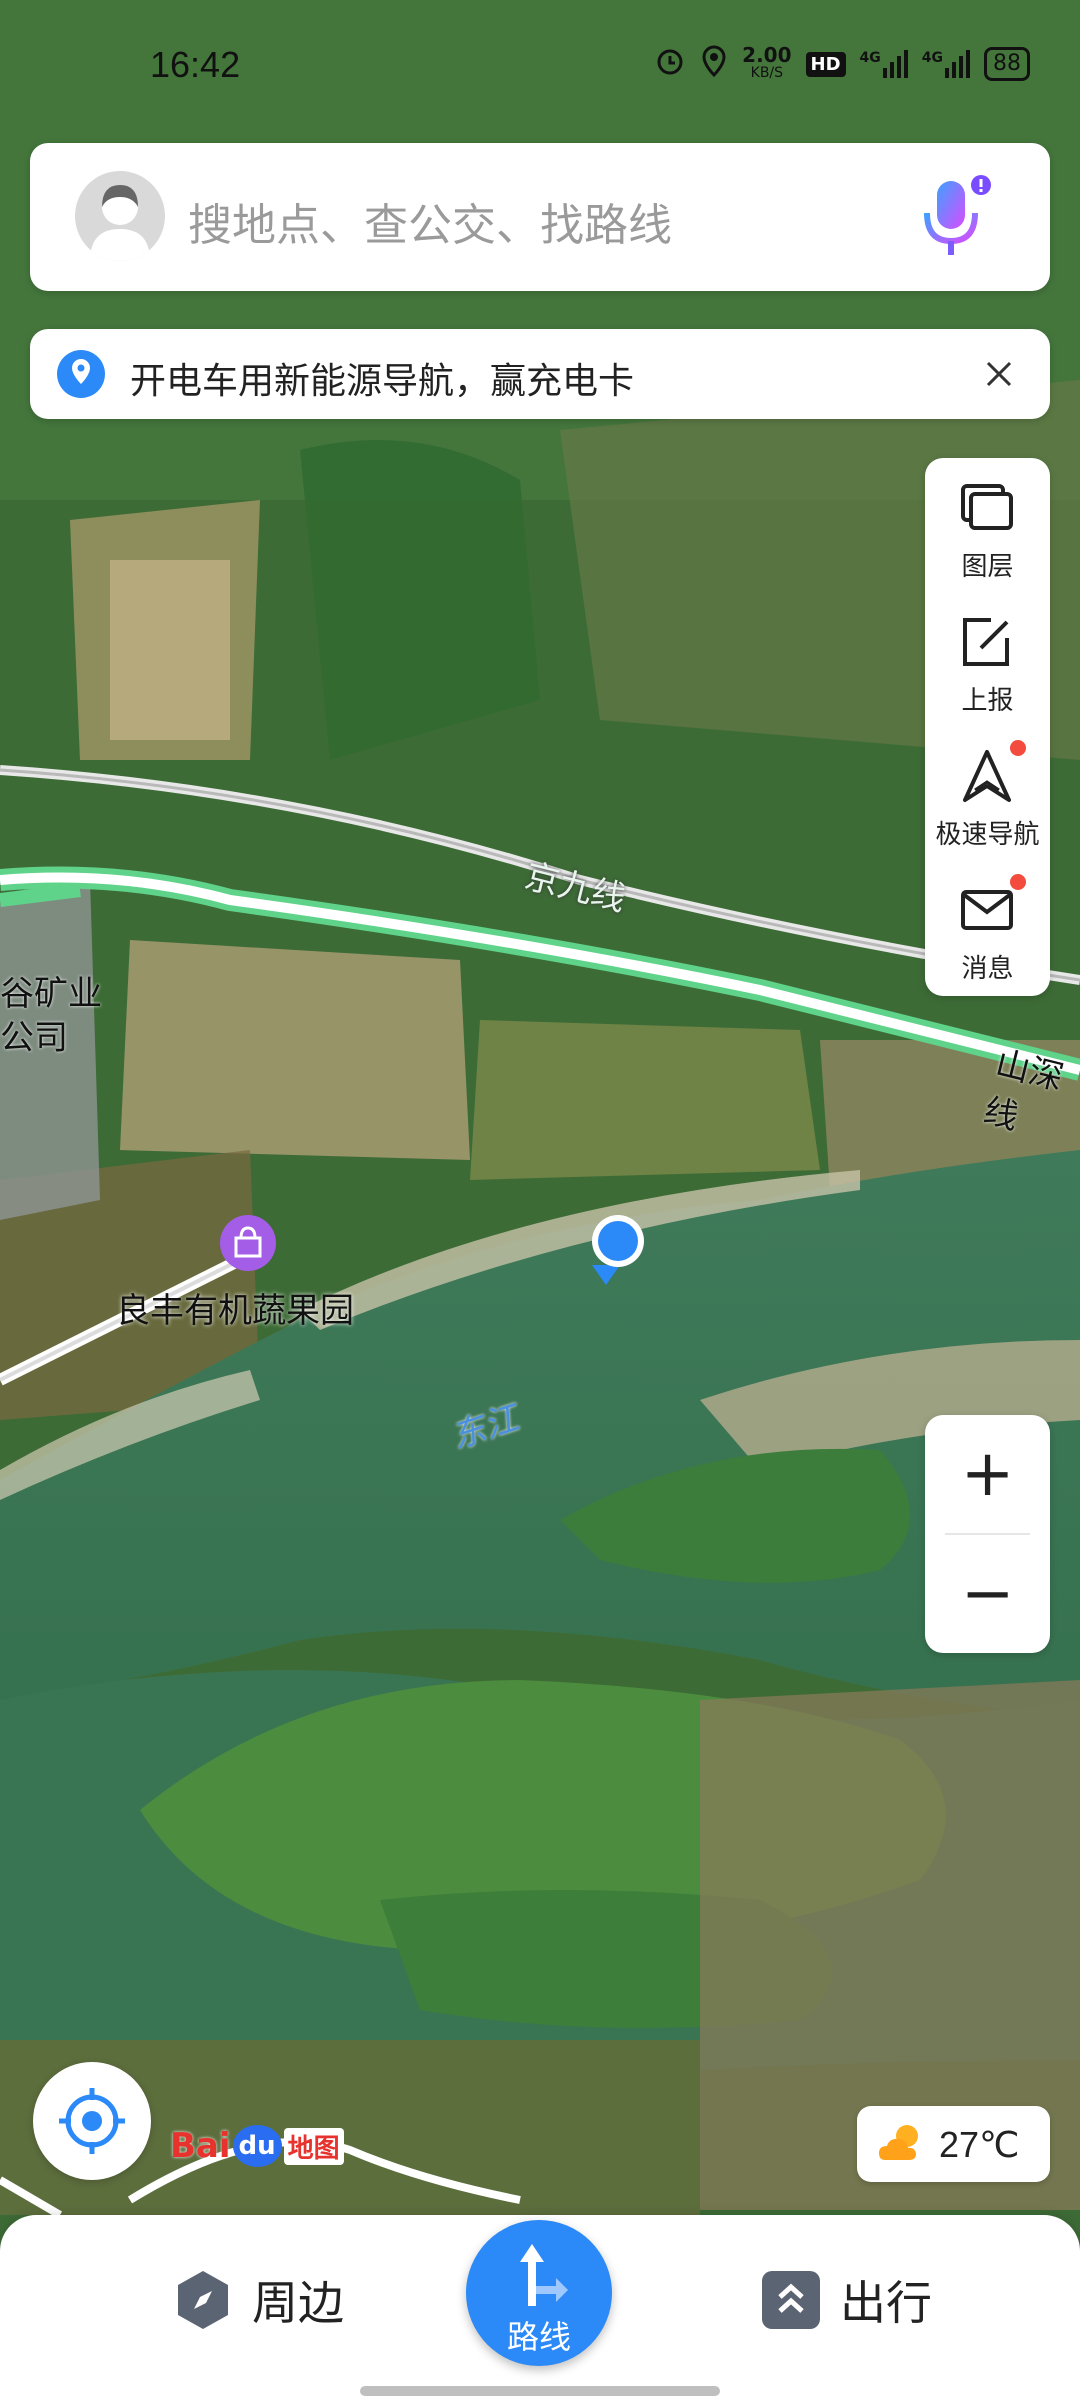 The image size is (1080, 2400). I want to click on avatar, so click(120, 216).